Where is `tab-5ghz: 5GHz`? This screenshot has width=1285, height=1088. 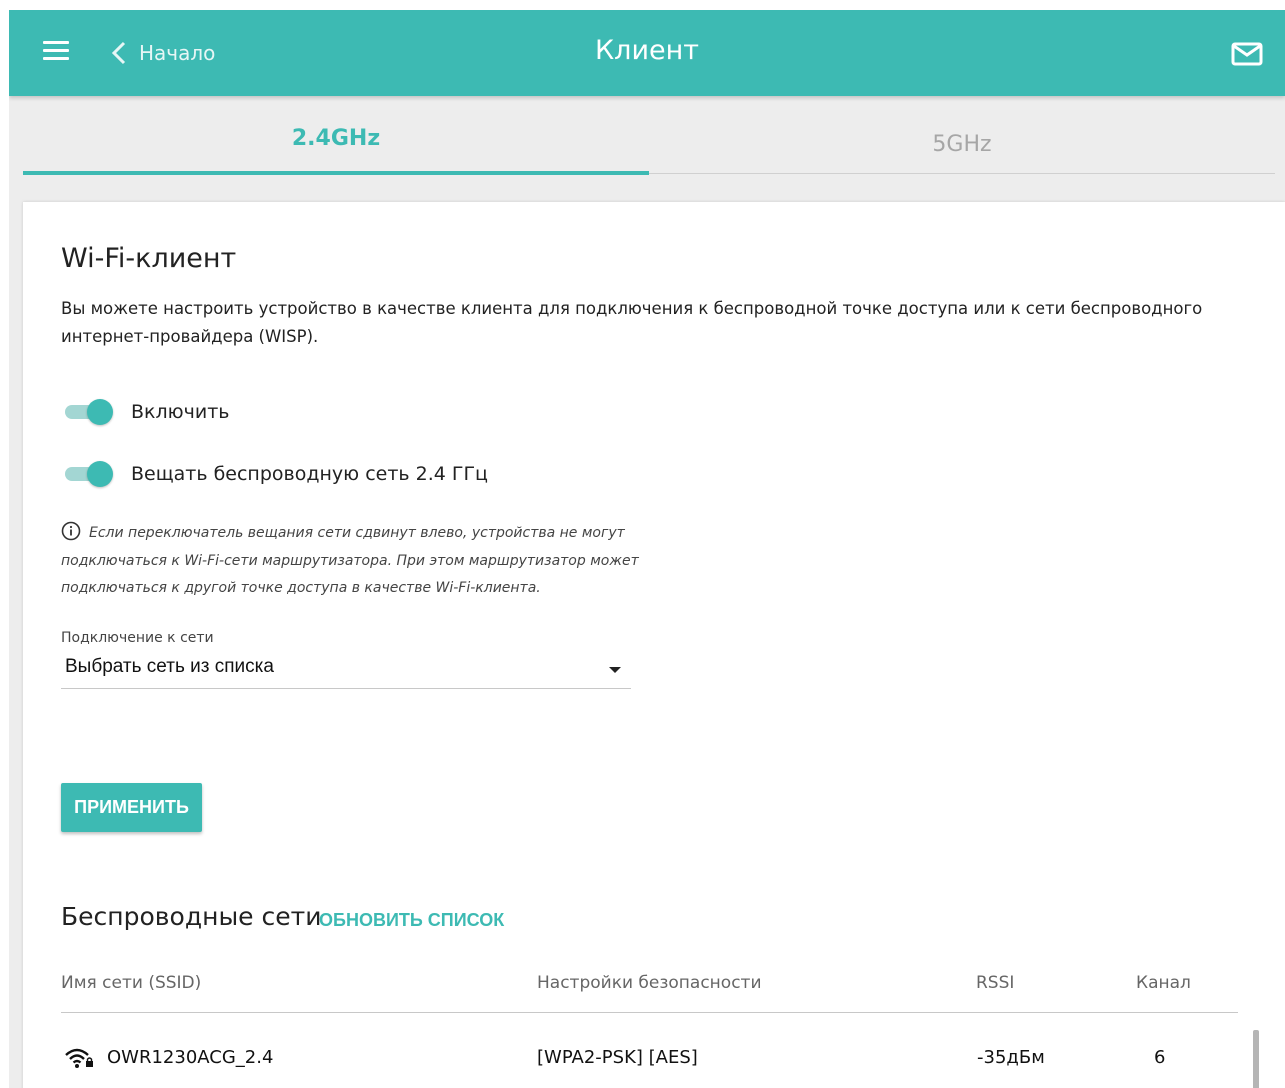 tab-5ghz: 5GHz is located at coordinates (962, 135).